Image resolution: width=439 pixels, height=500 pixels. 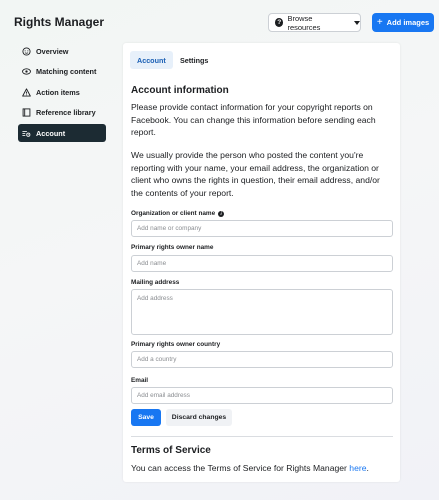 I want to click on sidebar-item-action-items: Action items, so click(x=62, y=92).